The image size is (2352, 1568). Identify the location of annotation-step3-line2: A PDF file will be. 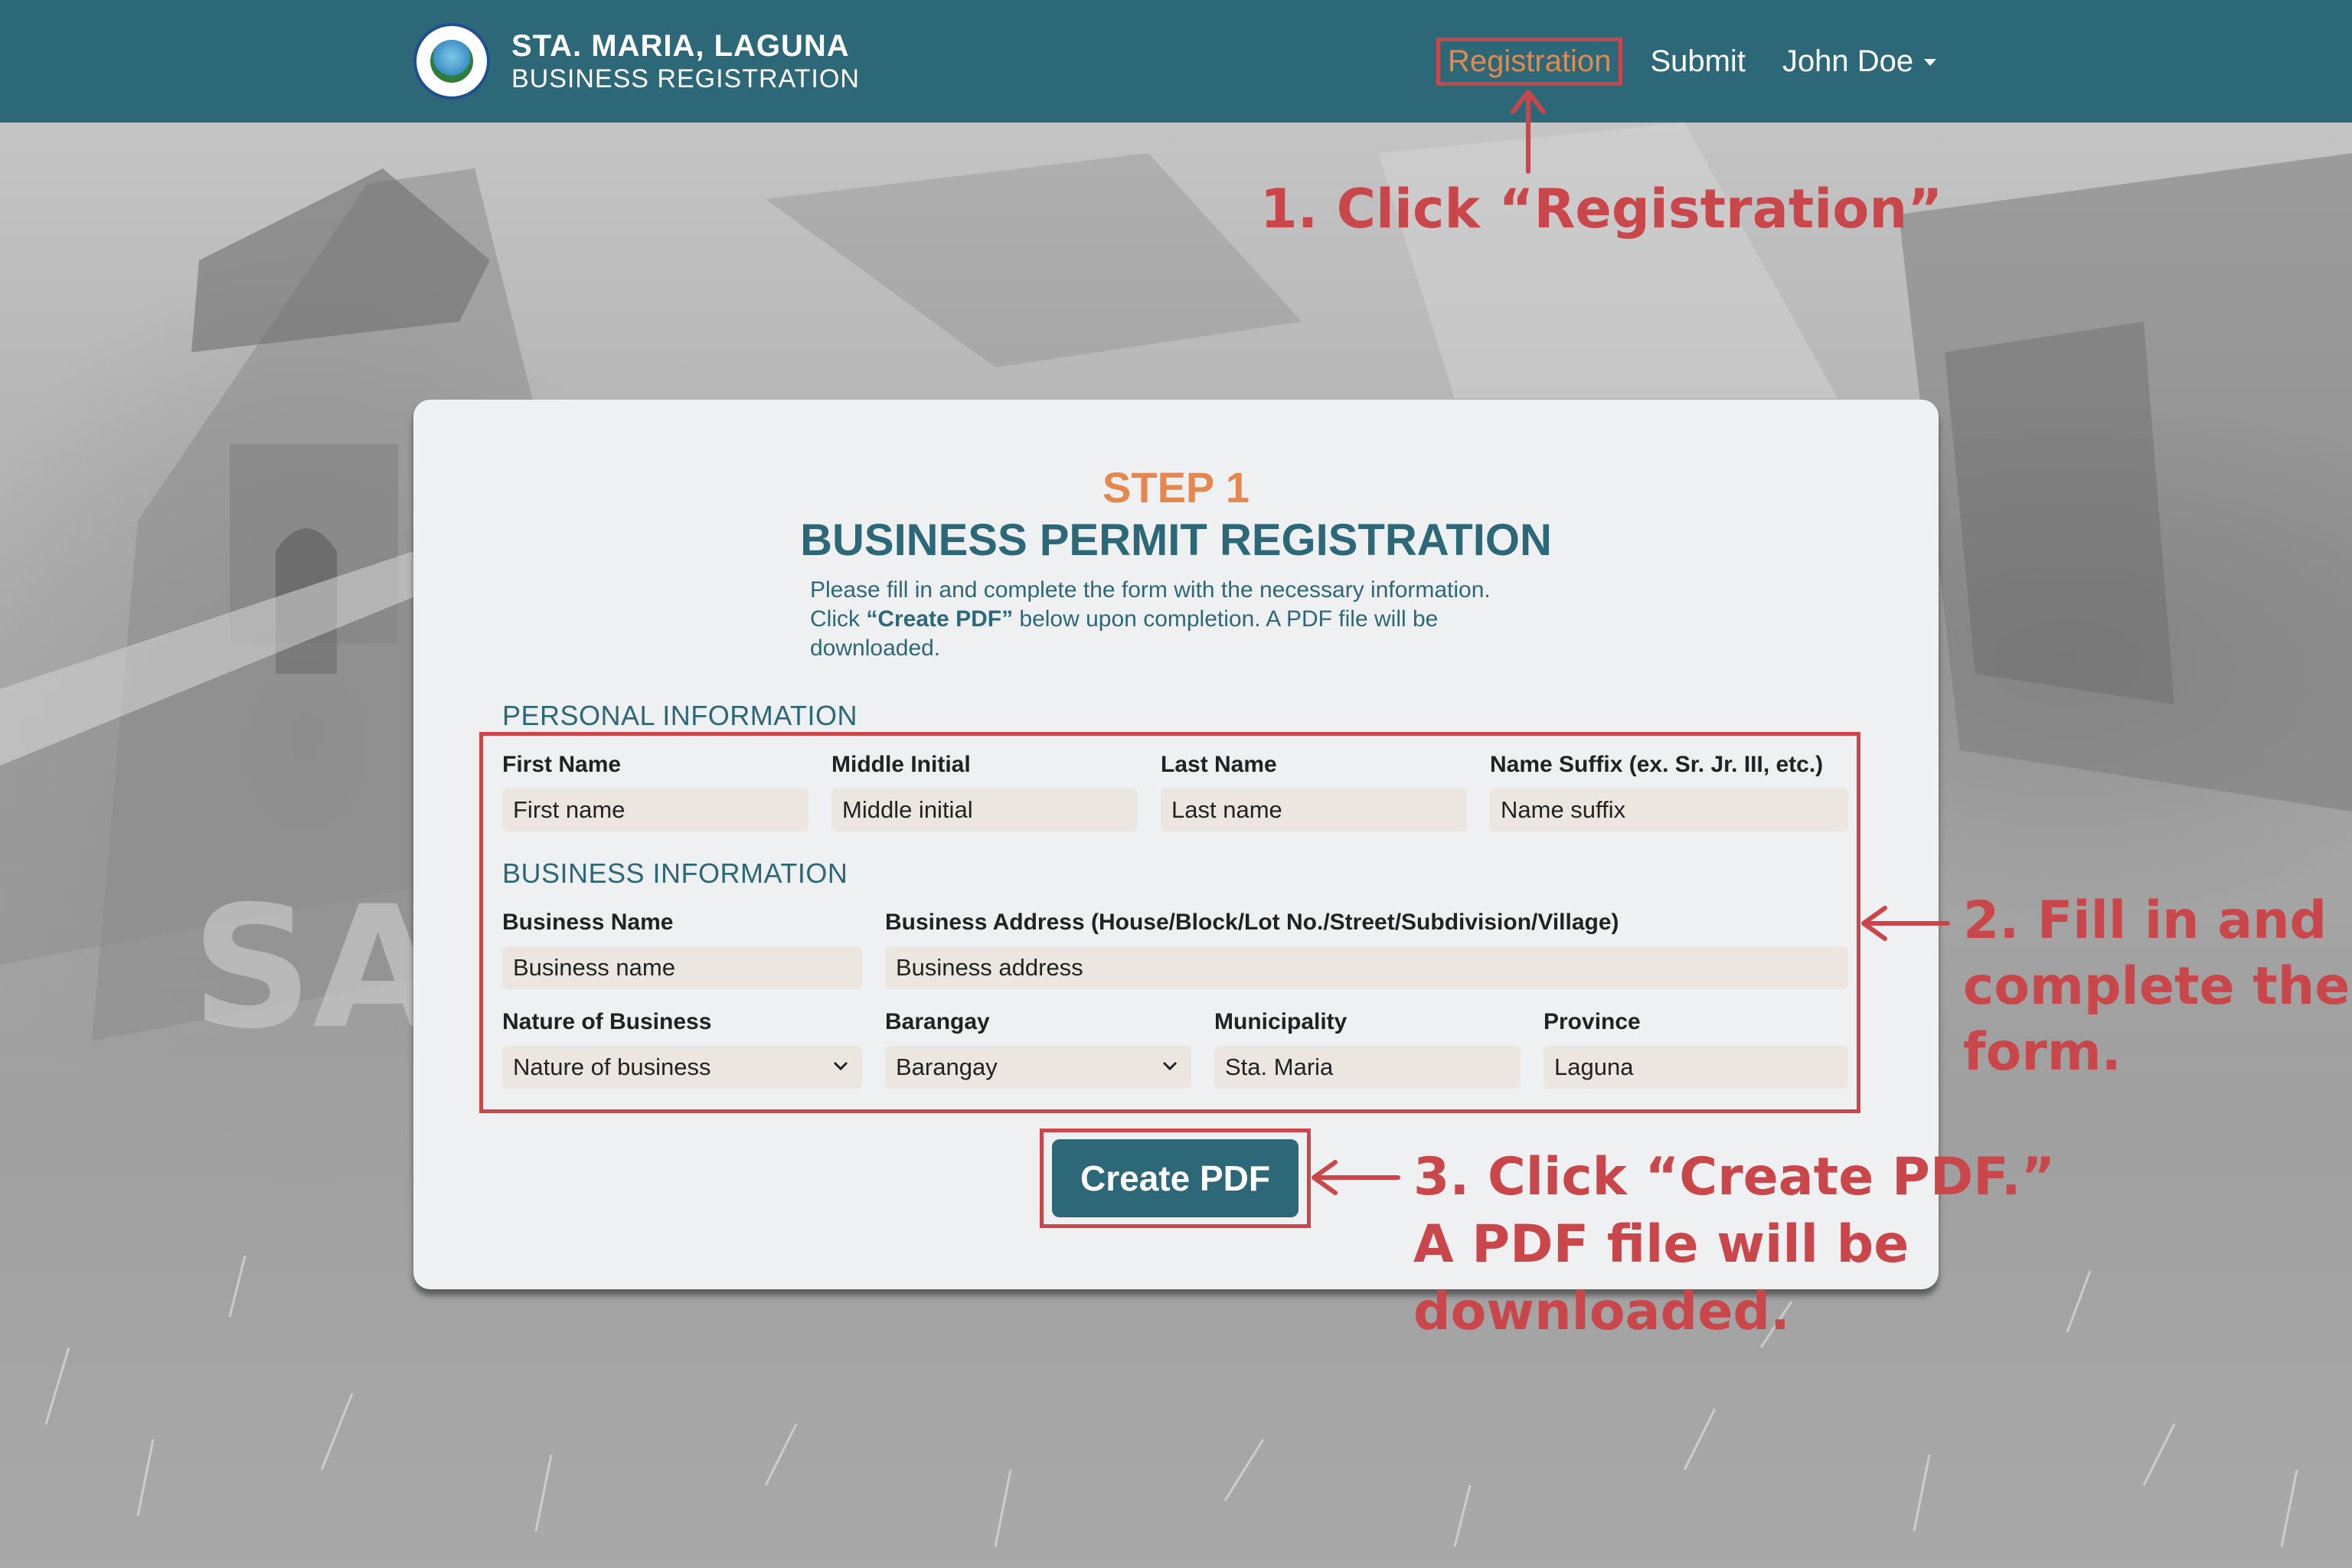
(1661, 1244).